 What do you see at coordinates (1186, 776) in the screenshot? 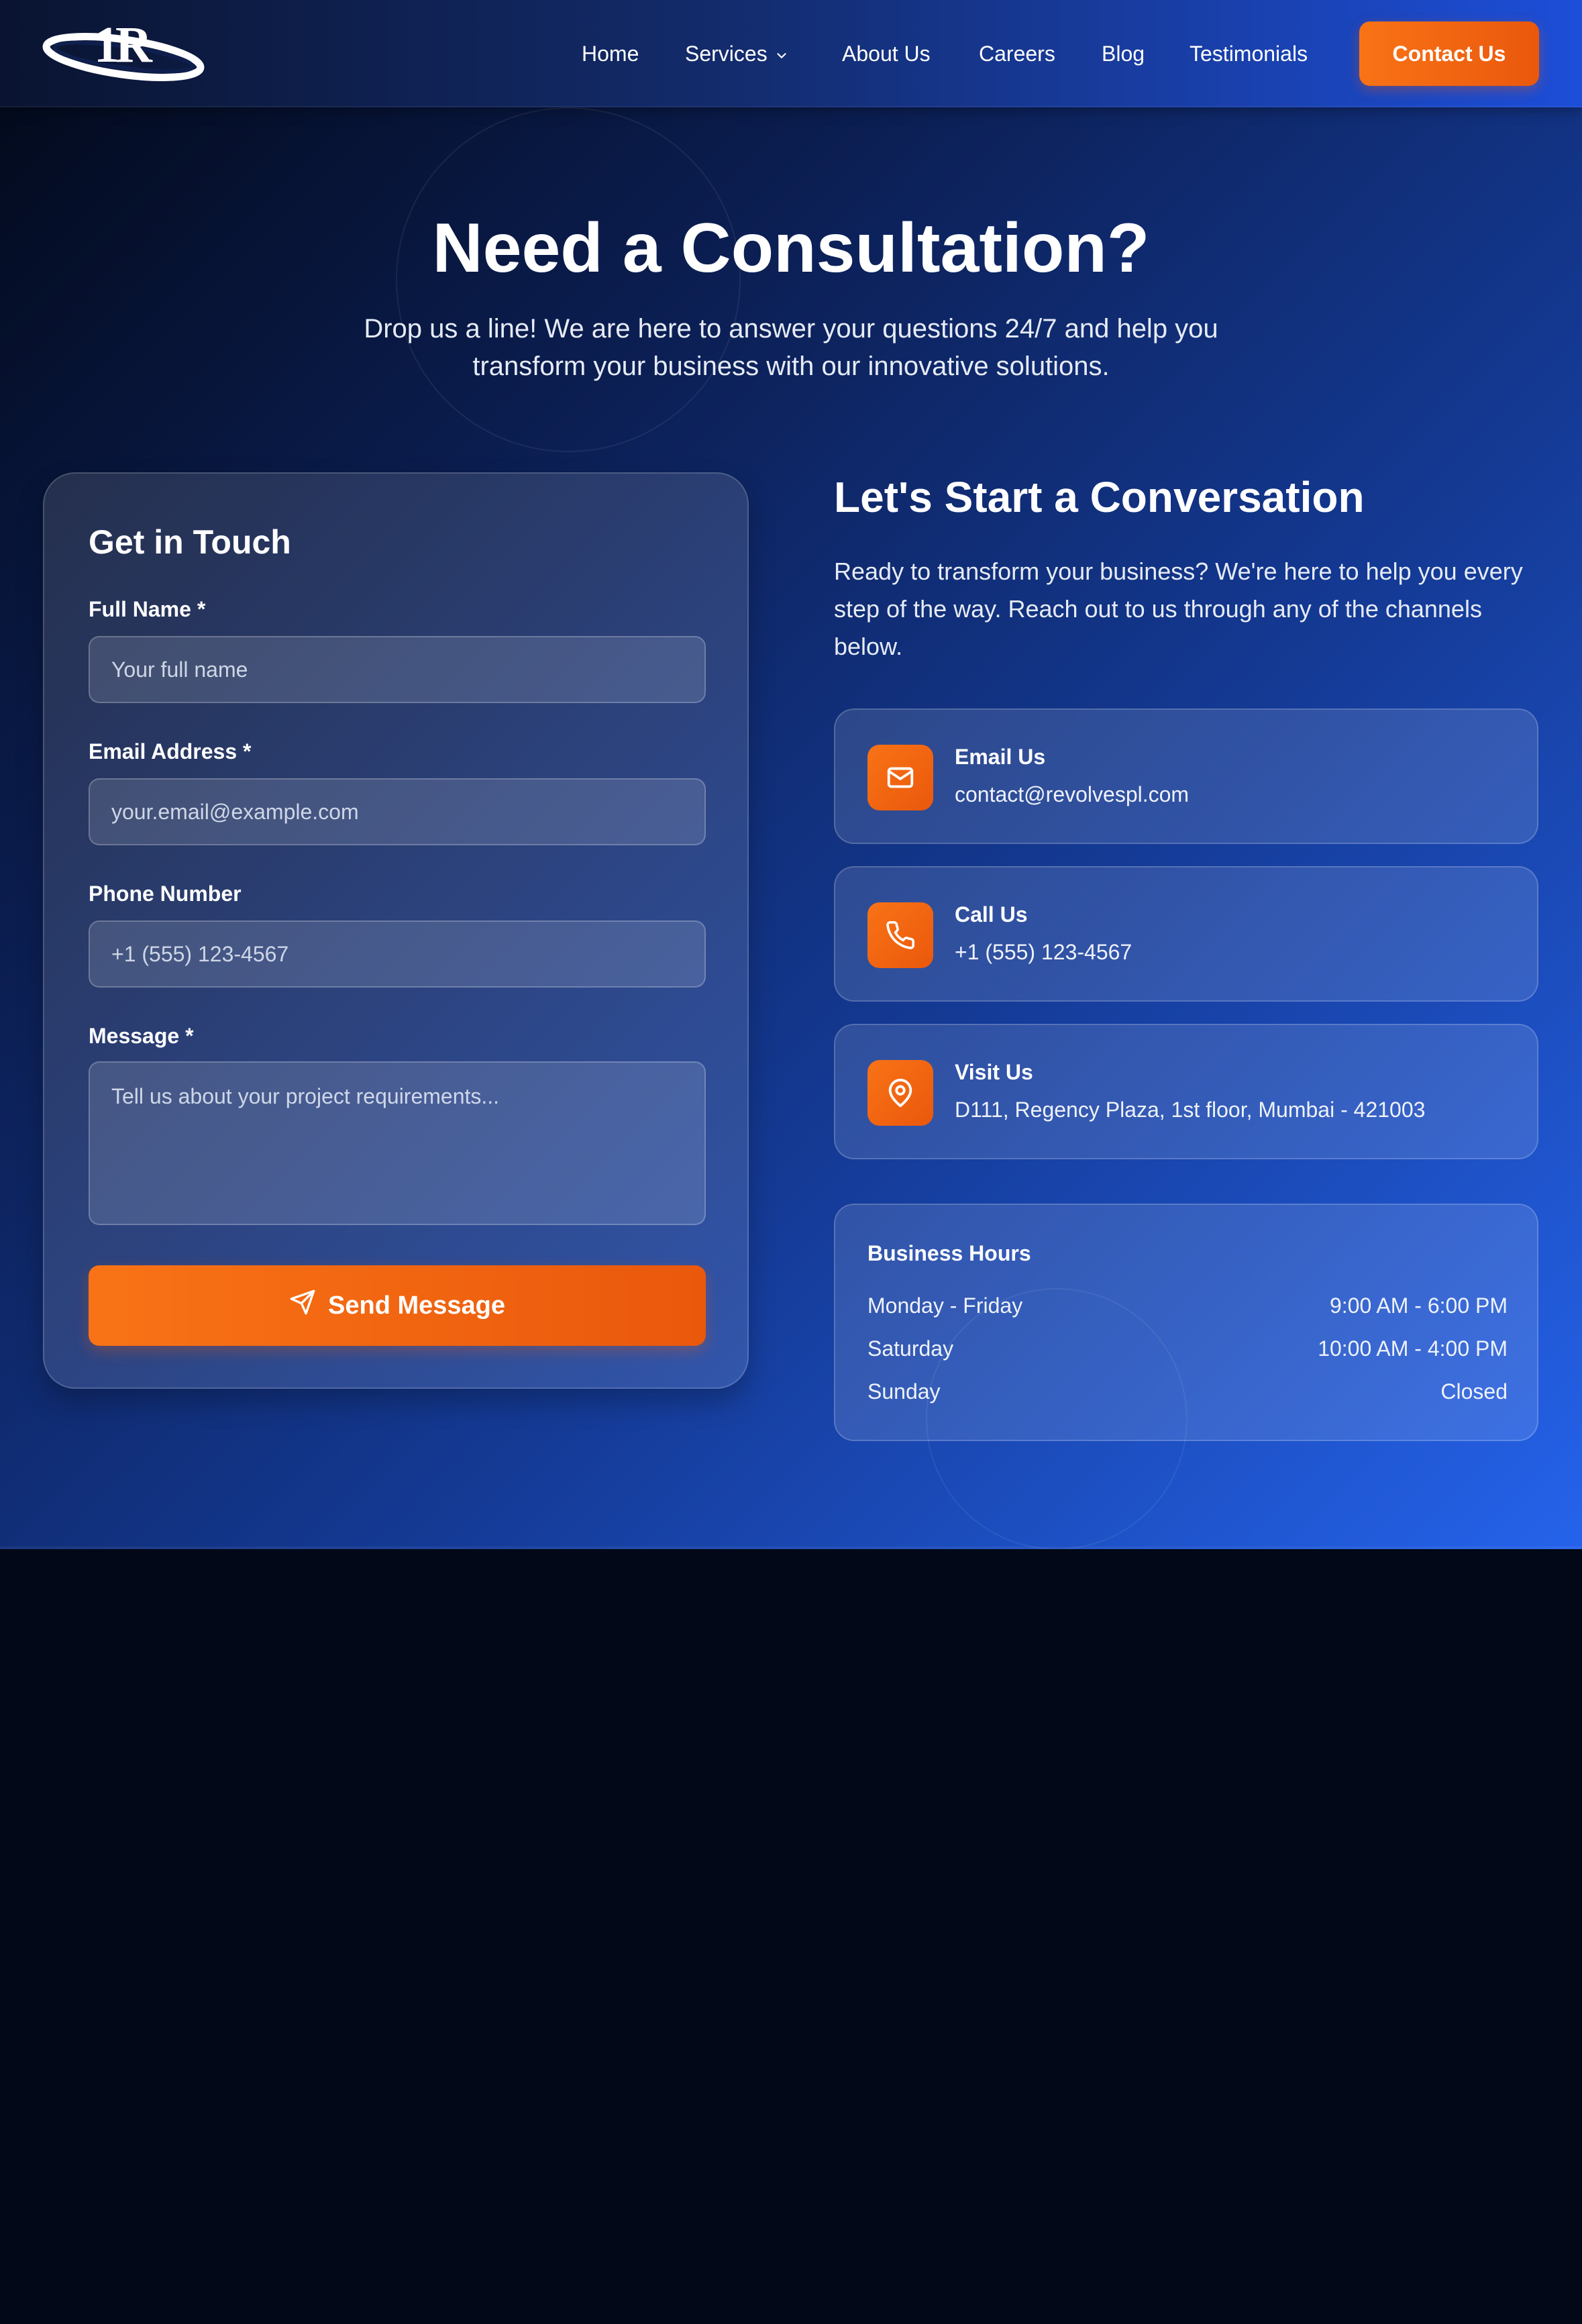
I see `email-card: Email Us contact@revolvespl.com` at bounding box center [1186, 776].